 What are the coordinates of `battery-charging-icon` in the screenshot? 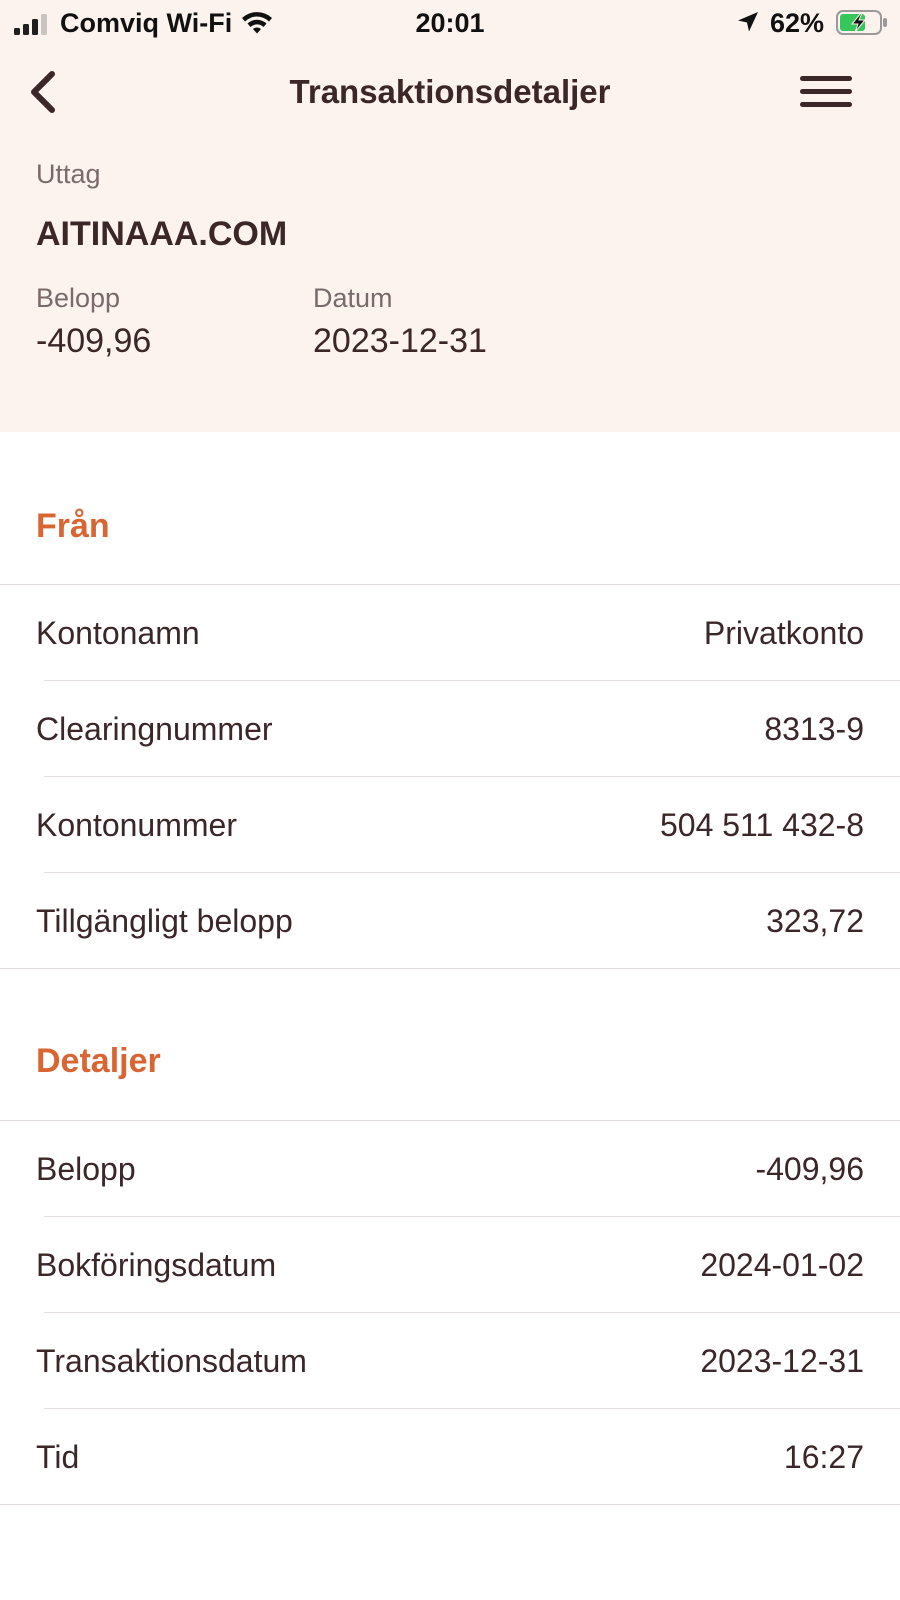 It's located at (861, 22).